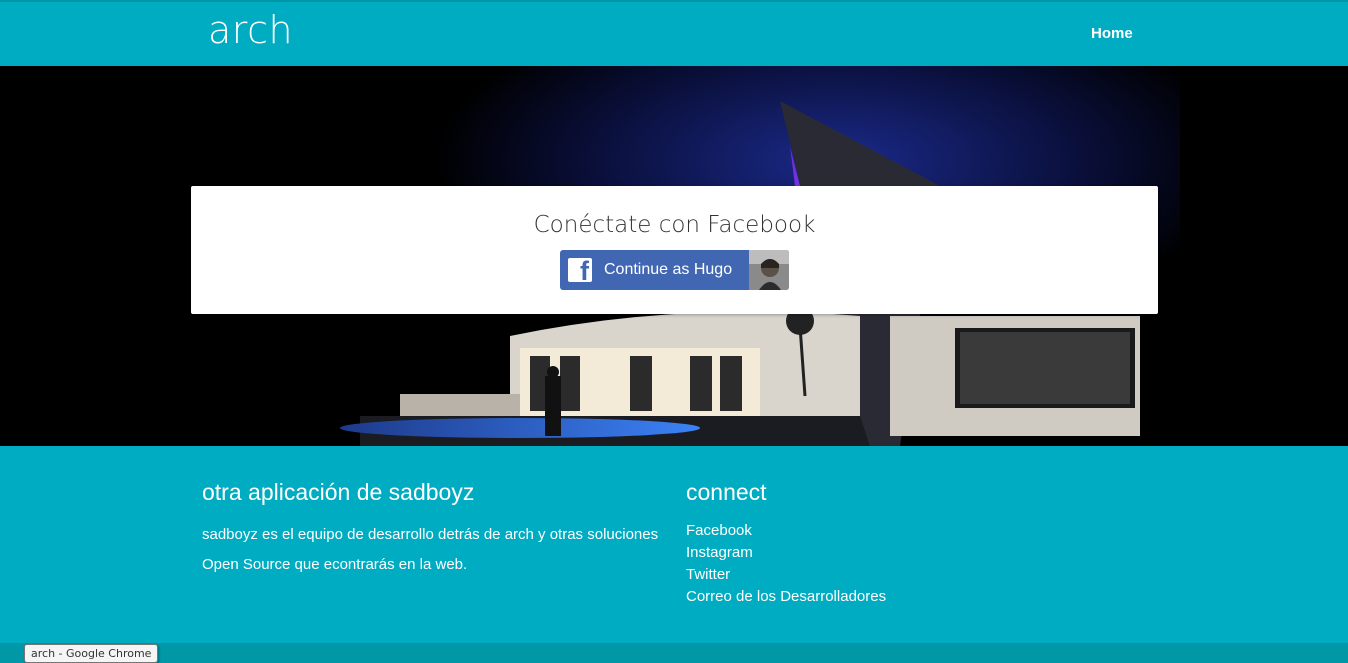 This screenshot has height=663, width=1348. I want to click on top-navbar: arch Home, so click(674, 33).